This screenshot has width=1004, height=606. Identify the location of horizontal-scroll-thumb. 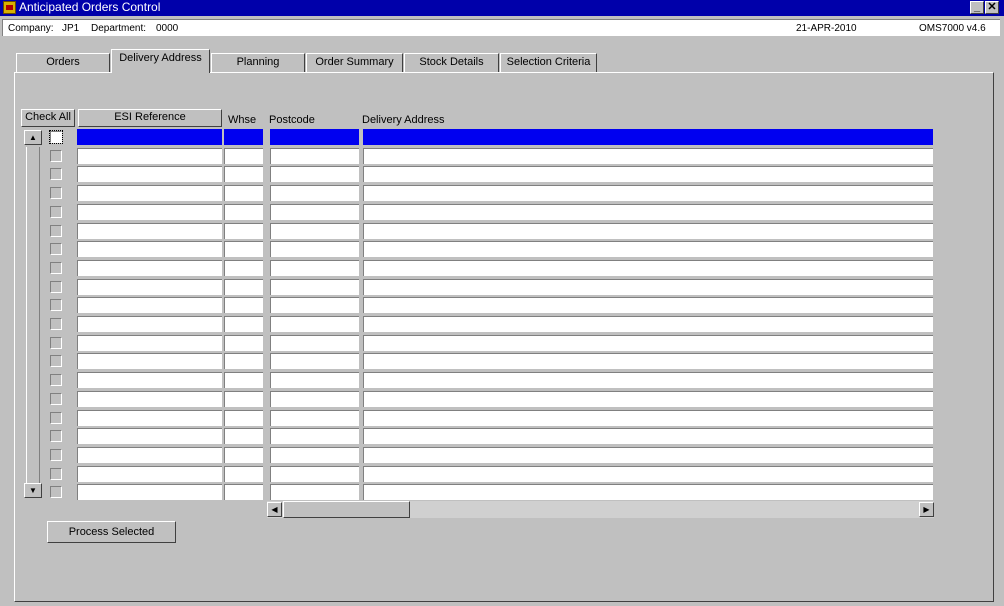
(346, 509).